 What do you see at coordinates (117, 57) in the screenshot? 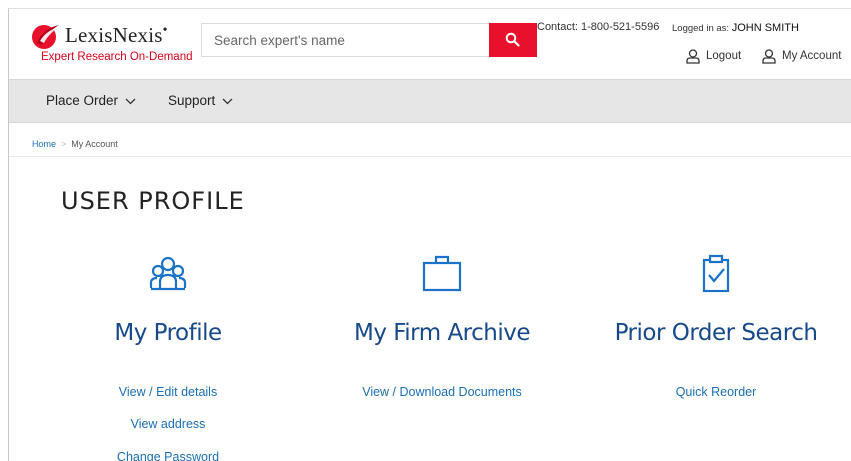
I see `brand-tagline: Expert Research On-Demand` at bounding box center [117, 57].